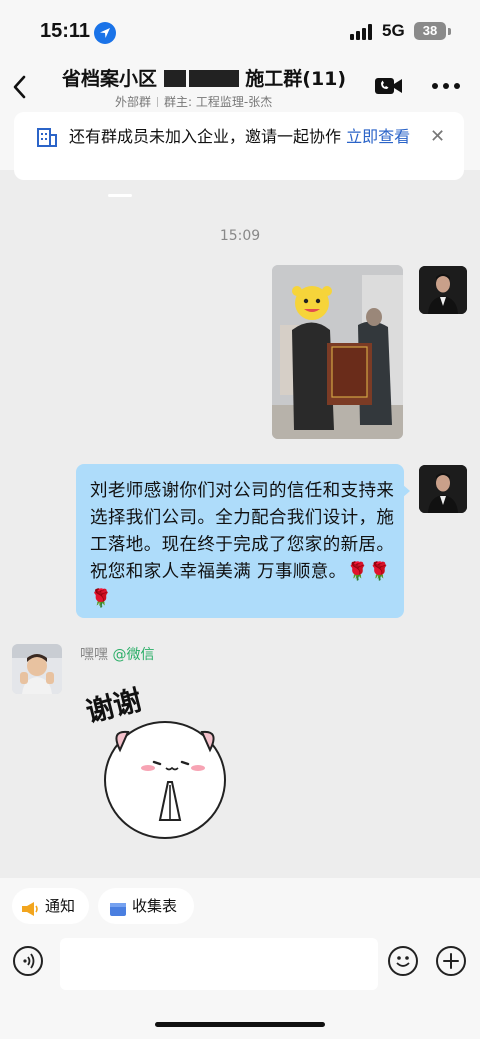 This screenshot has height=1039, width=480. I want to click on plus-icon, so click(451, 961).